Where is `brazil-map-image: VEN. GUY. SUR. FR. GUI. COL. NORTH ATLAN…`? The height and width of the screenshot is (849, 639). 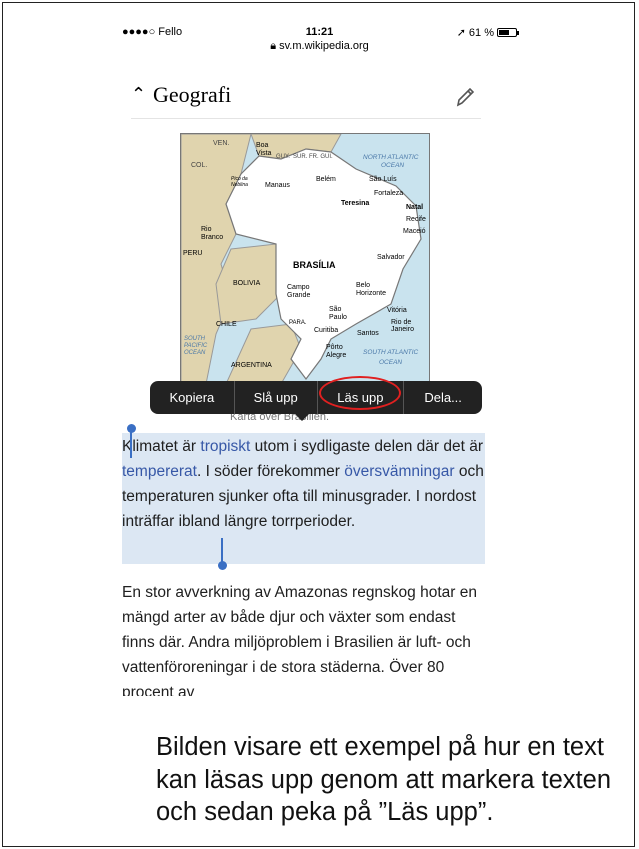
brazil-map-image: VEN. GUY. SUR. FR. GUI. COL. NORTH ATLAN… is located at coordinates (305, 258).